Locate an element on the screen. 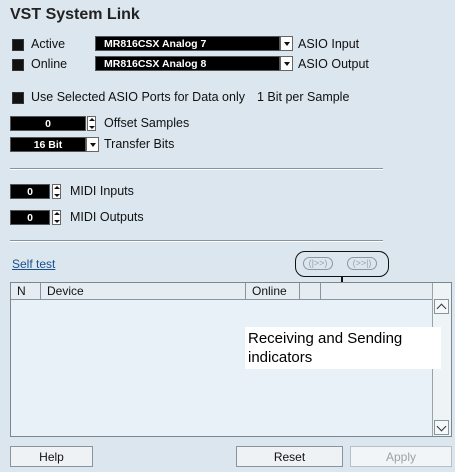 The width and height of the screenshot is (455, 472). active-checkbox is located at coordinates (18, 45).